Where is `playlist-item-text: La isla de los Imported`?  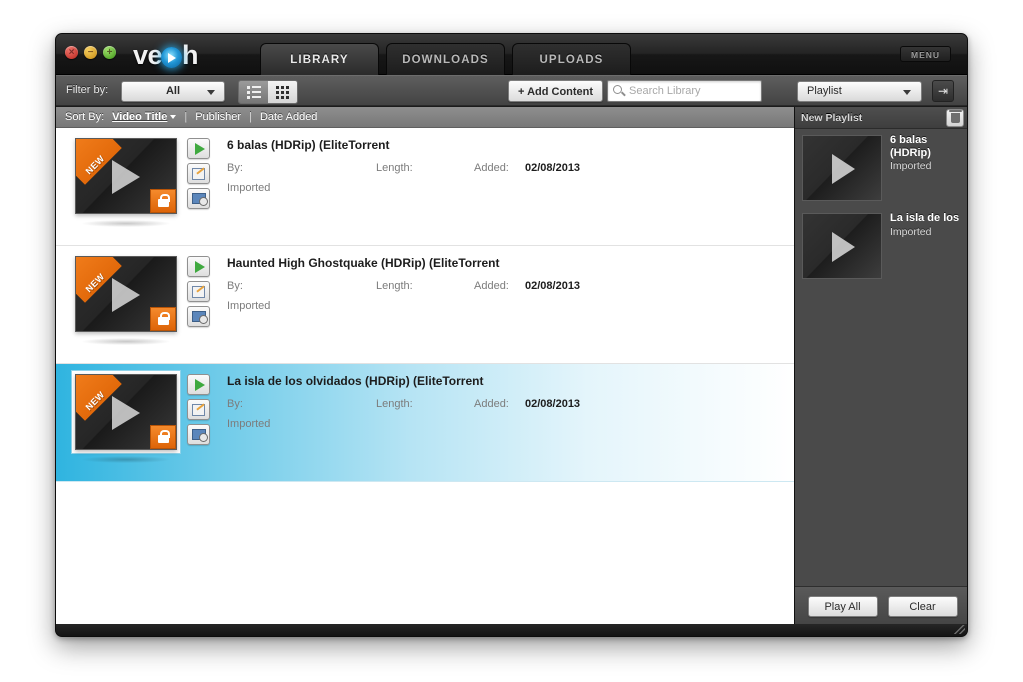 playlist-item-text: La isla de los Imported is located at coordinates (928, 225).